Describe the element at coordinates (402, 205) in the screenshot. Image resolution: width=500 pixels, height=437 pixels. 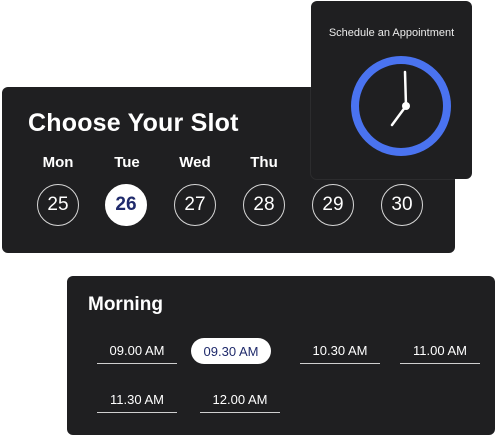
I see `date-button-30: 30` at that location.